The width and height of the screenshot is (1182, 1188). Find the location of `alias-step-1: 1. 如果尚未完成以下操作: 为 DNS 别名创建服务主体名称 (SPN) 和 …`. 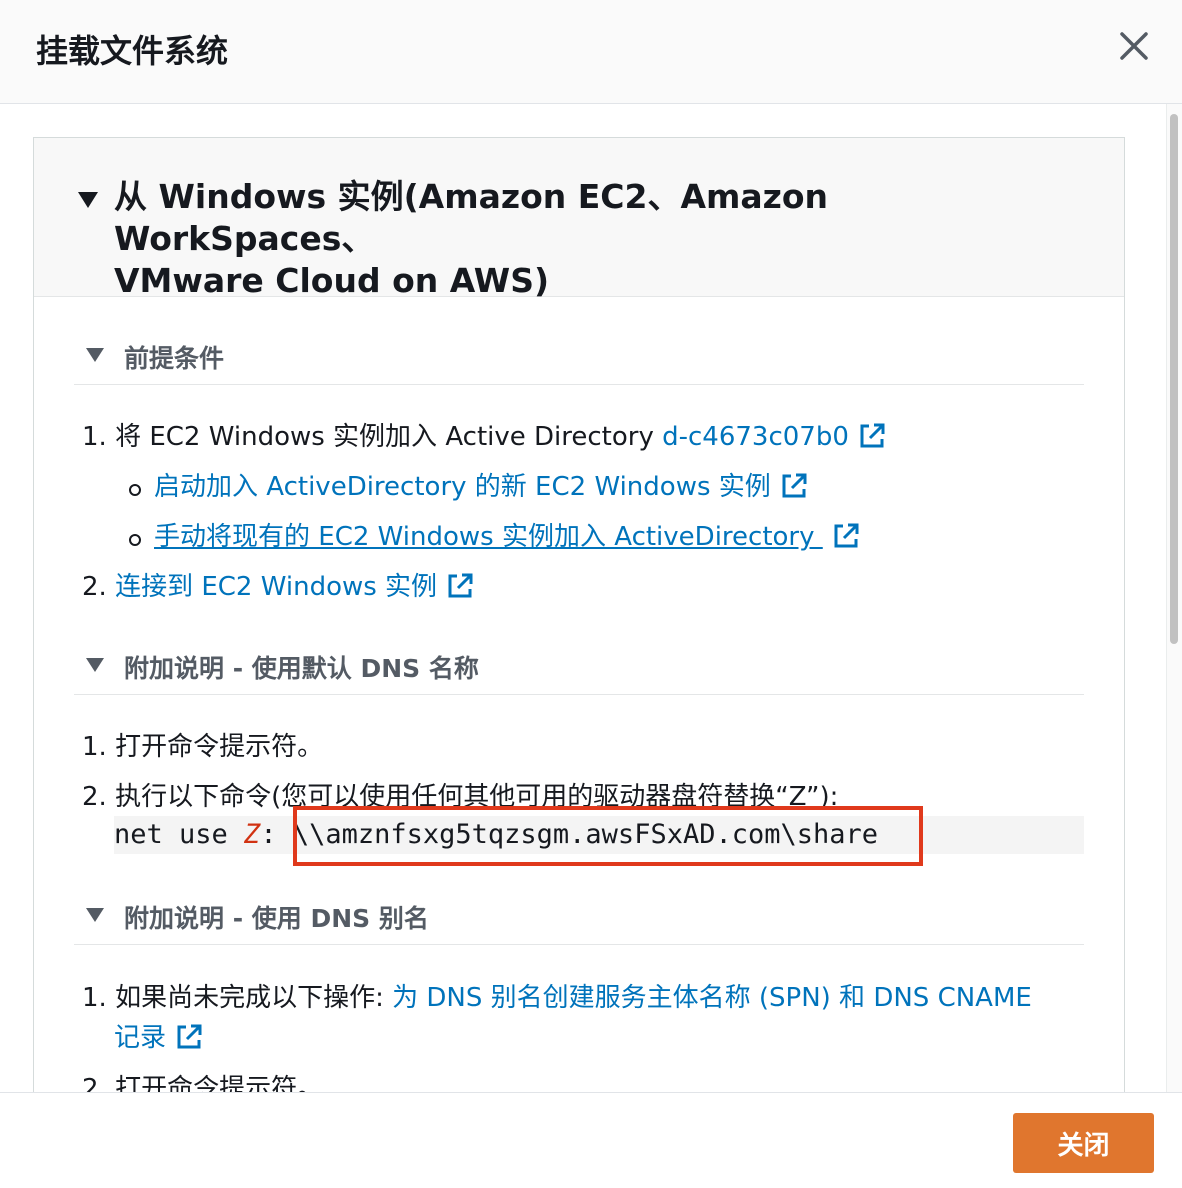

alias-step-1: 1. 如果尚未完成以下操作: 为 DNS 别名创建服务主体名称 (SPN) 和 … is located at coordinates (557, 998).